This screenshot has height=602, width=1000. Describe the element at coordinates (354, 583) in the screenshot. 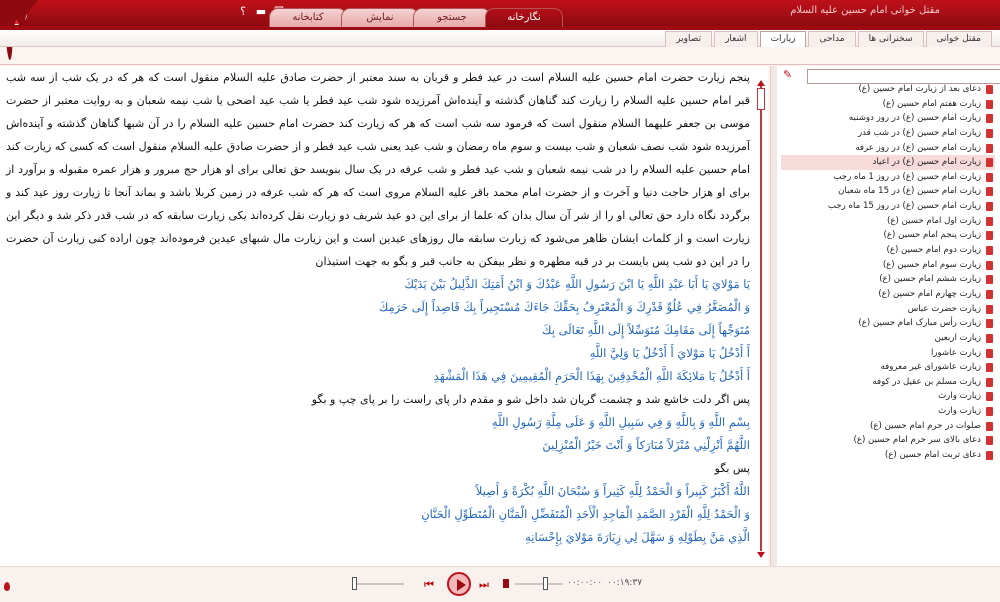

I see `seek-knob` at that location.